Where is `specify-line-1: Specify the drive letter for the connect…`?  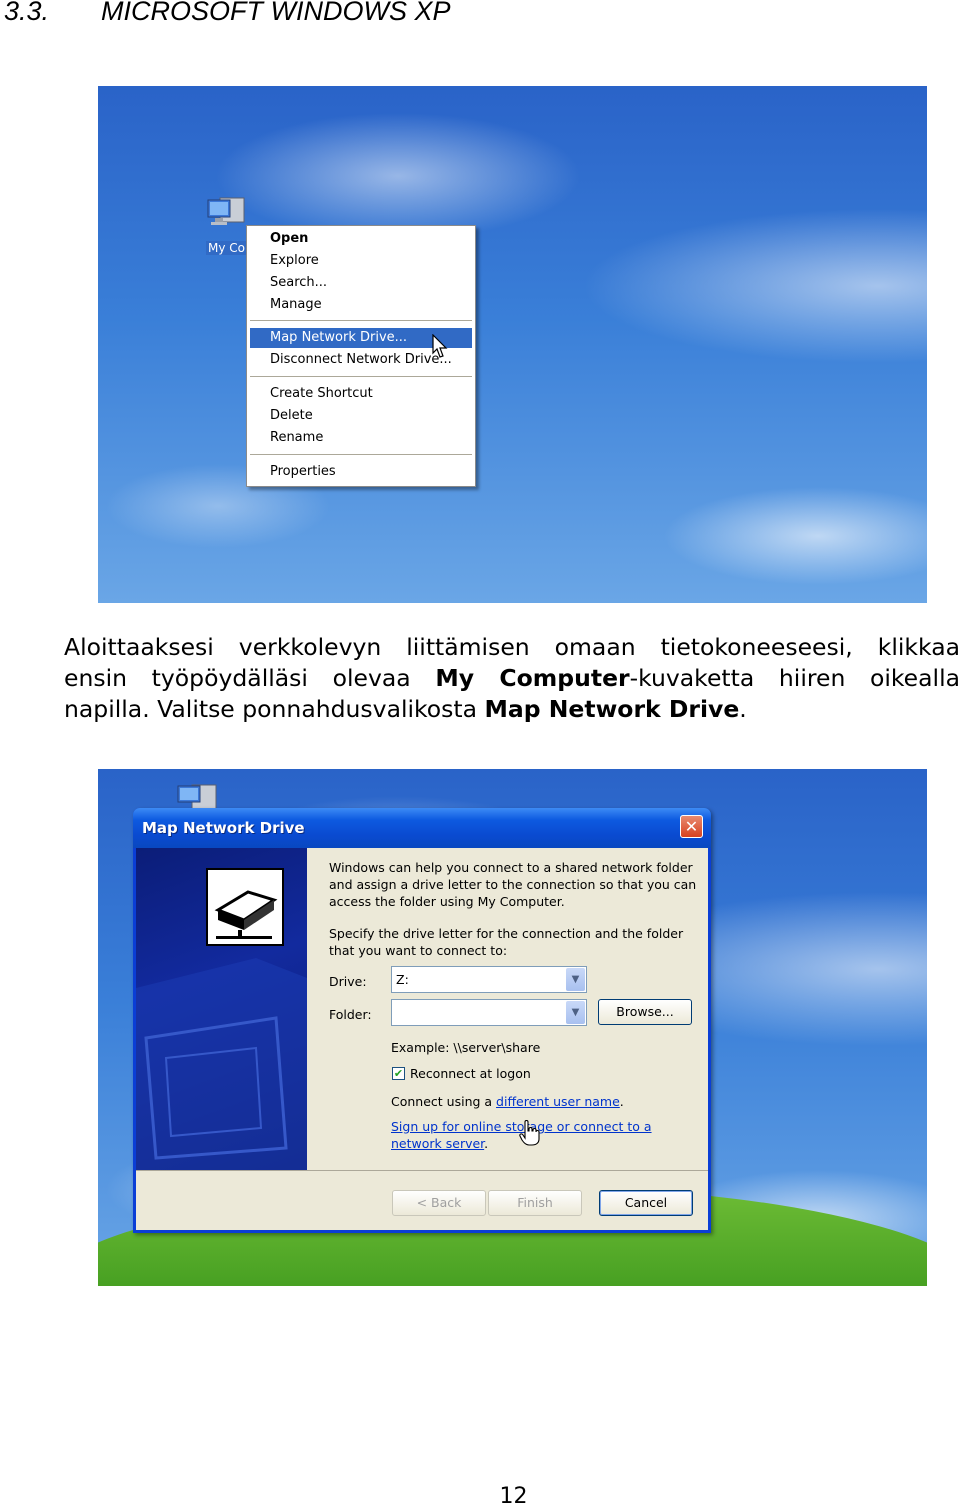 specify-line-1: Specify the drive letter for the connect… is located at coordinates (506, 933).